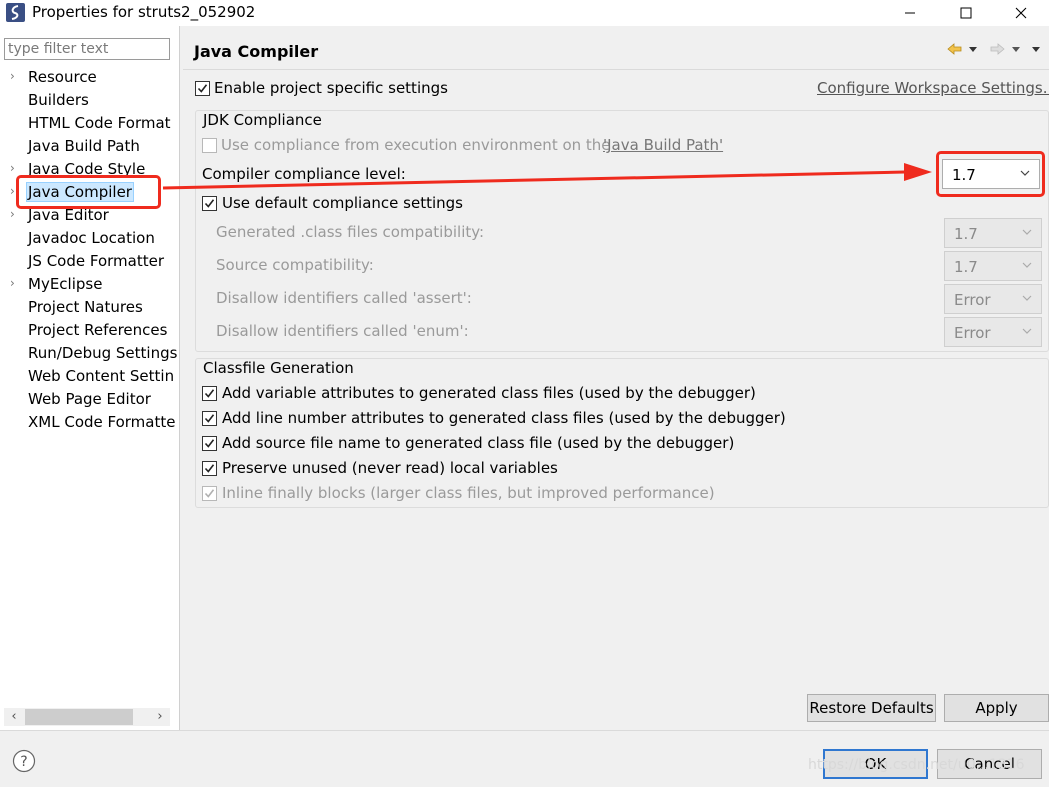 Image resolution: width=1049 pixels, height=787 pixels. What do you see at coordinates (65, 284) in the screenshot?
I see `sidebar-item-label: MyEclipse` at bounding box center [65, 284].